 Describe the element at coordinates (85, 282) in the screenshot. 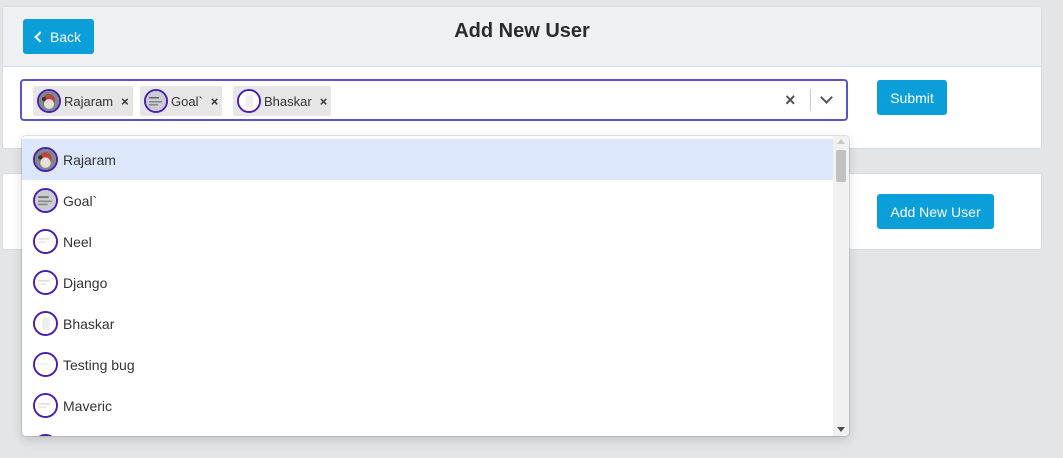

I see `option-label: Django` at that location.